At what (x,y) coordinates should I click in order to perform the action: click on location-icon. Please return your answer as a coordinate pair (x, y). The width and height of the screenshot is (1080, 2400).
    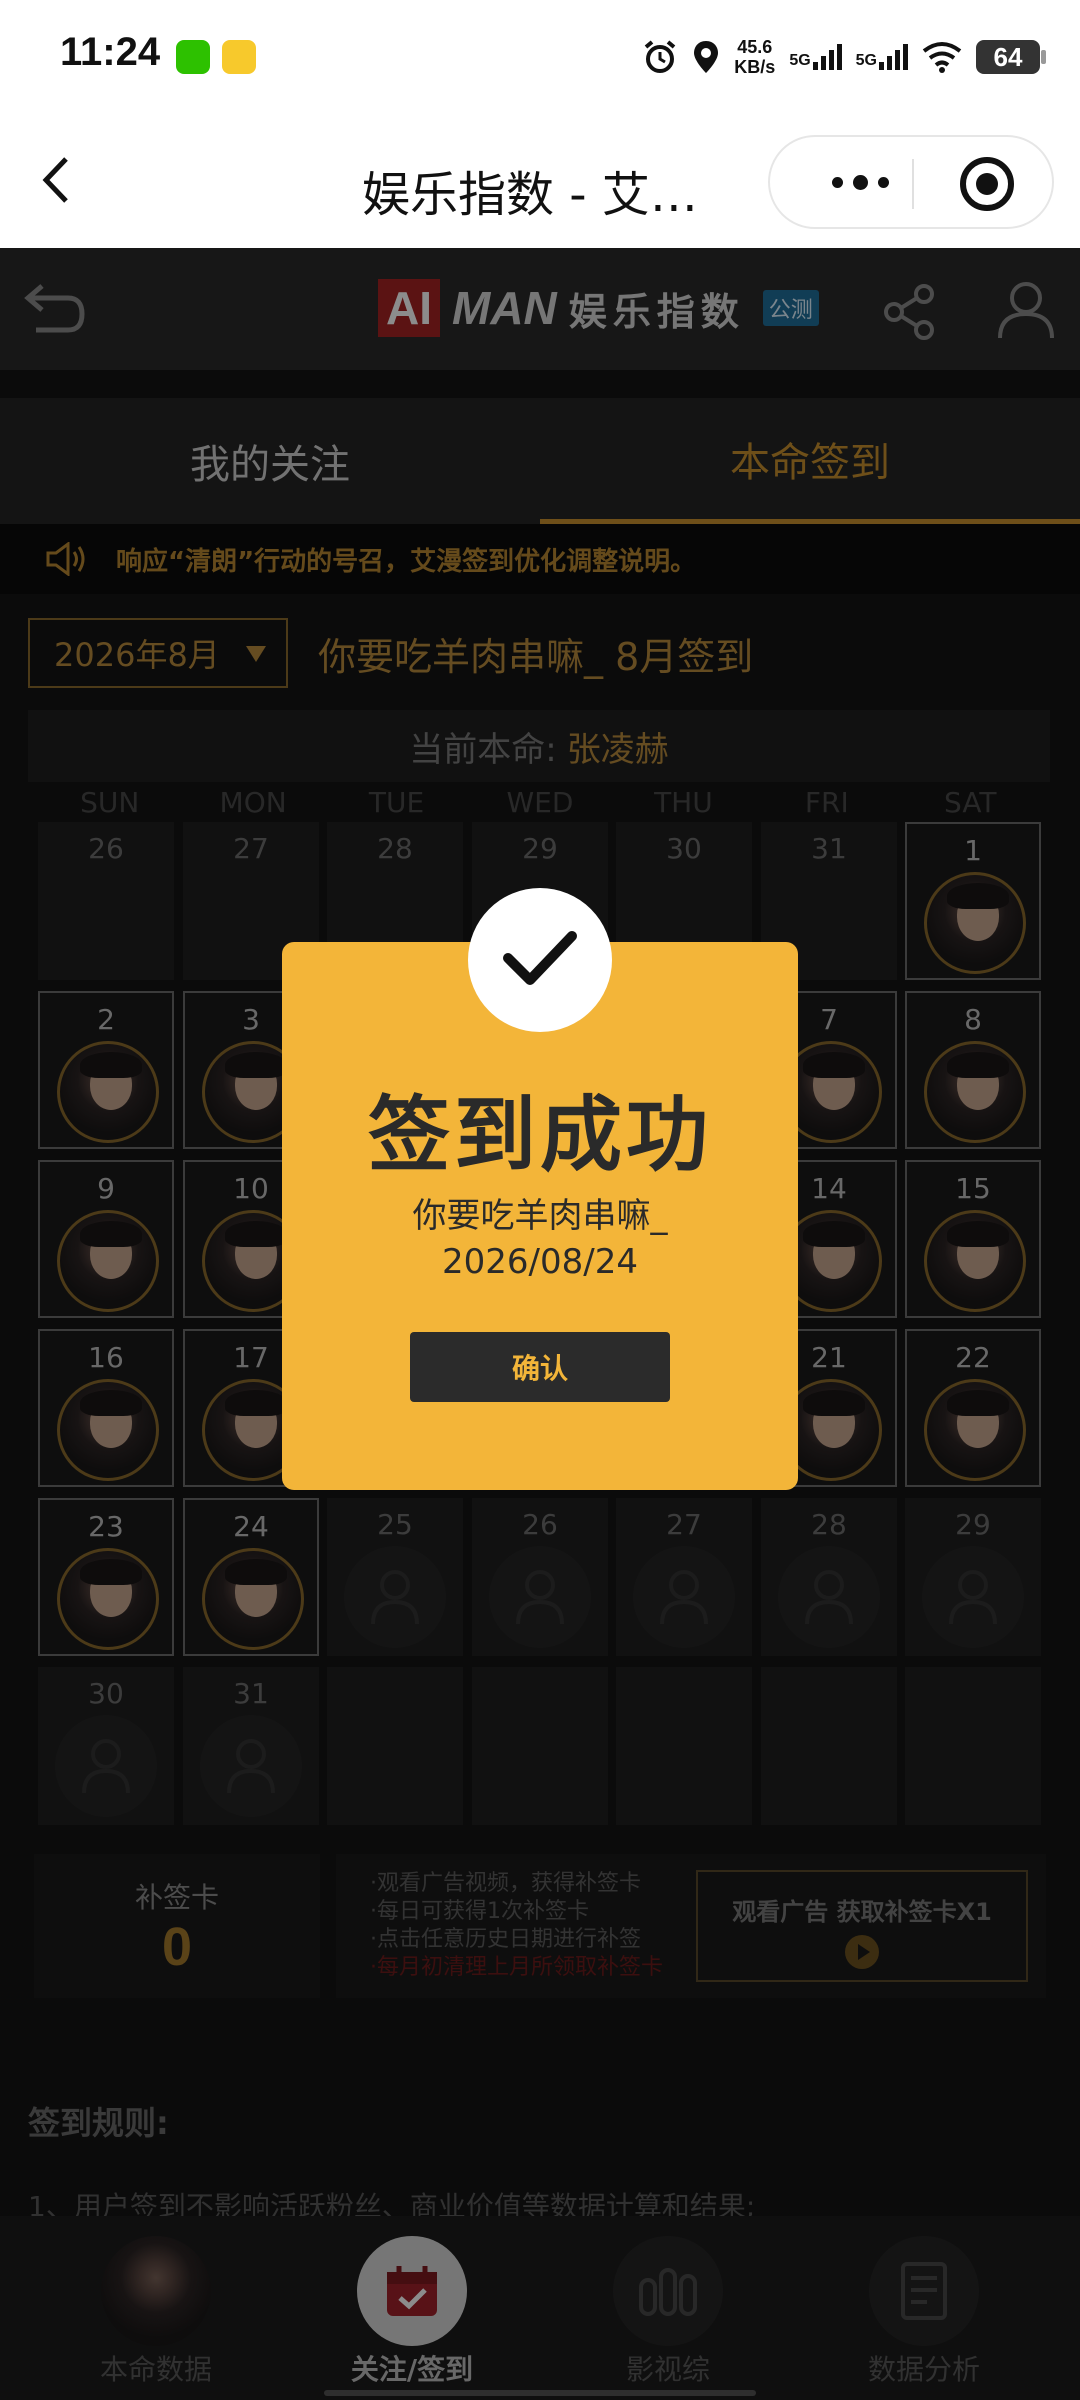
    Looking at the image, I should click on (706, 57).